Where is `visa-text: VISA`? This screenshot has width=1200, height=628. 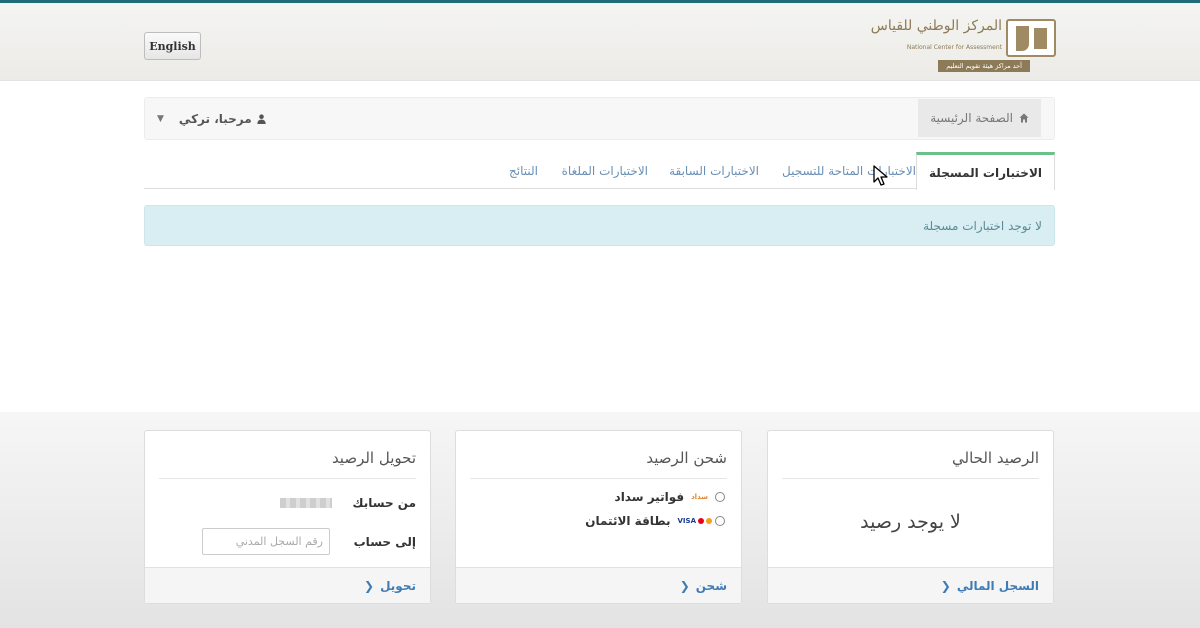
visa-text: VISA is located at coordinates (686, 521).